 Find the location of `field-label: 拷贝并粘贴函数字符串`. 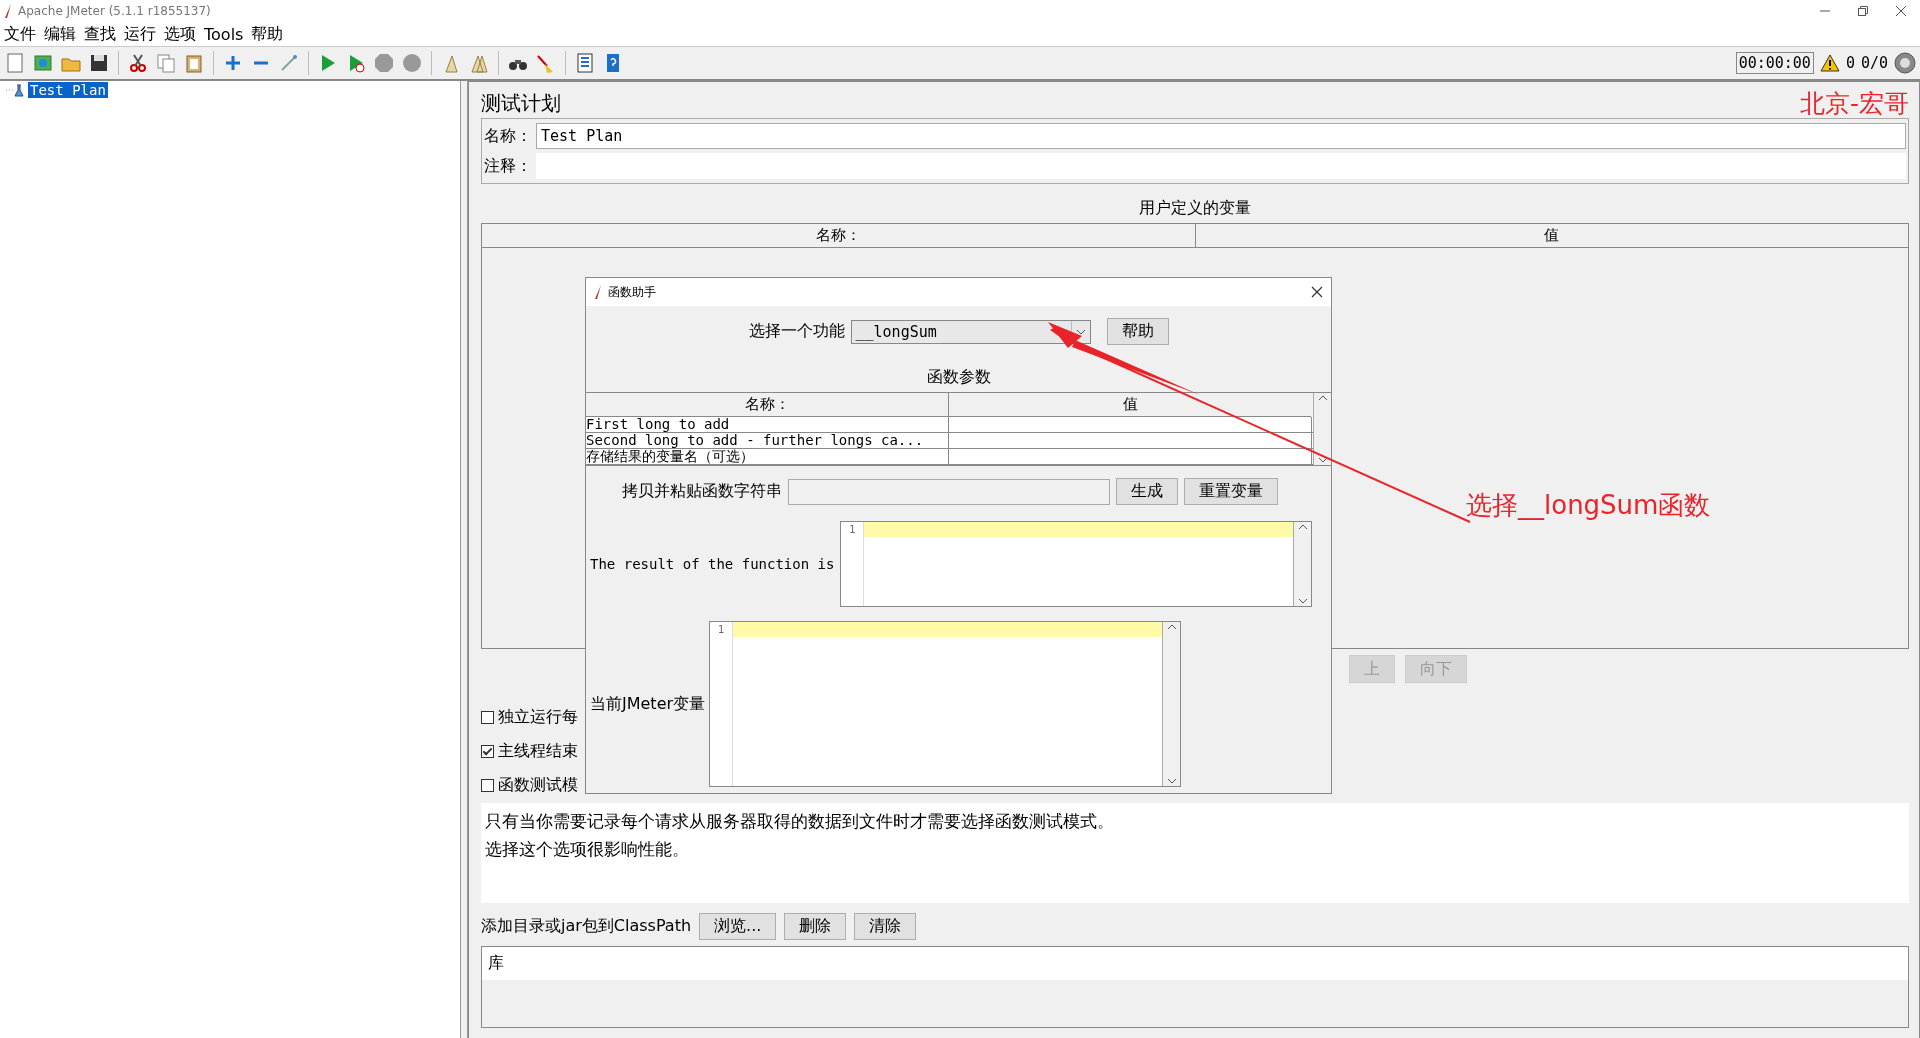

field-label: 拷贝并粘贴函数字符串 is located at coordinates (702, 491).